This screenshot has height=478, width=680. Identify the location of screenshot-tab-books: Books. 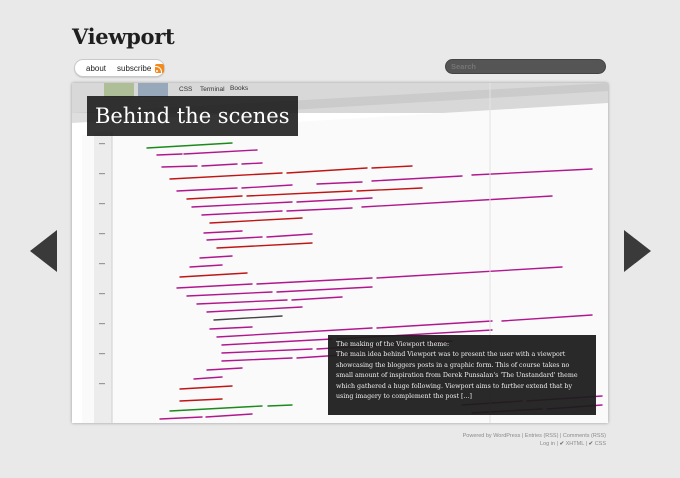
(239, 88).